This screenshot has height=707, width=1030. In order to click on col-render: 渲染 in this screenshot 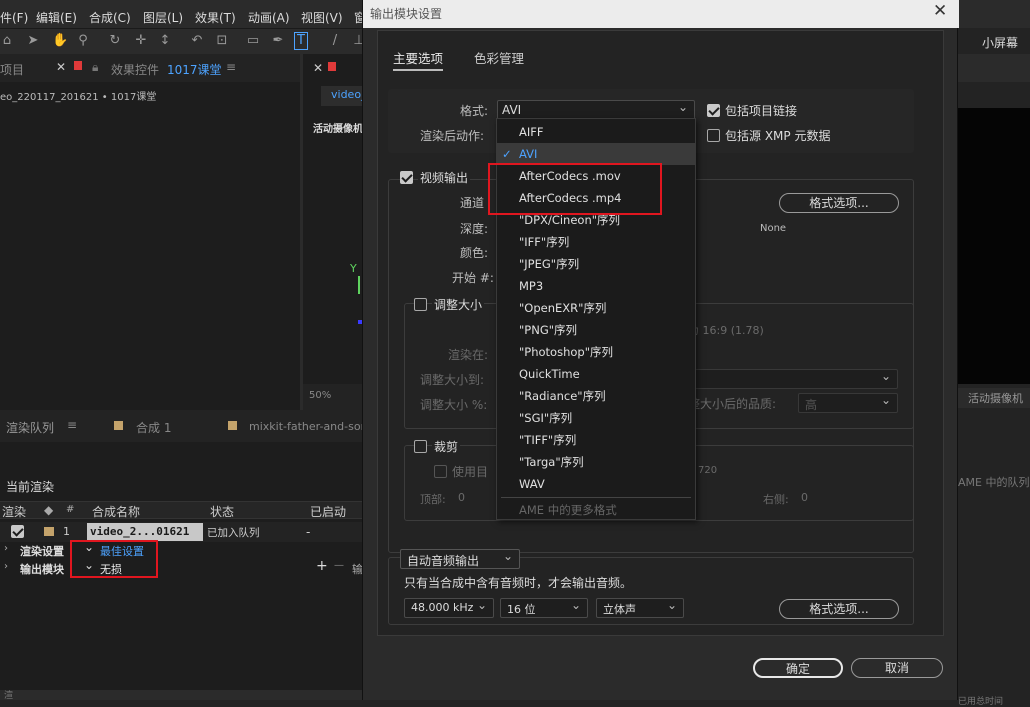, I will do `click(14, 511)`.